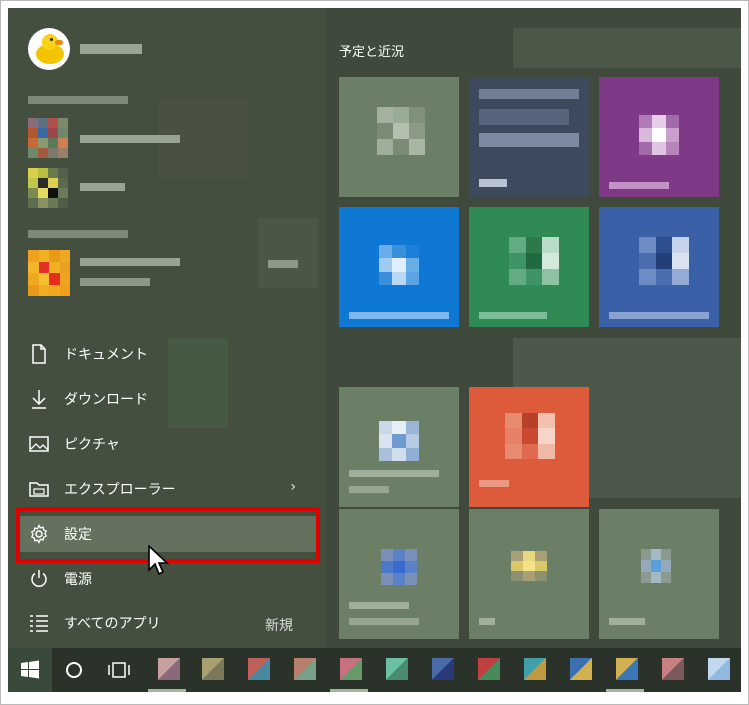 The width and height of the screenshot is (749, 705). What do you see at coordinates (106, 355) in the screenshot?
I see `nav-documents-label: ドキュメント` at bounding box center [106, 355].